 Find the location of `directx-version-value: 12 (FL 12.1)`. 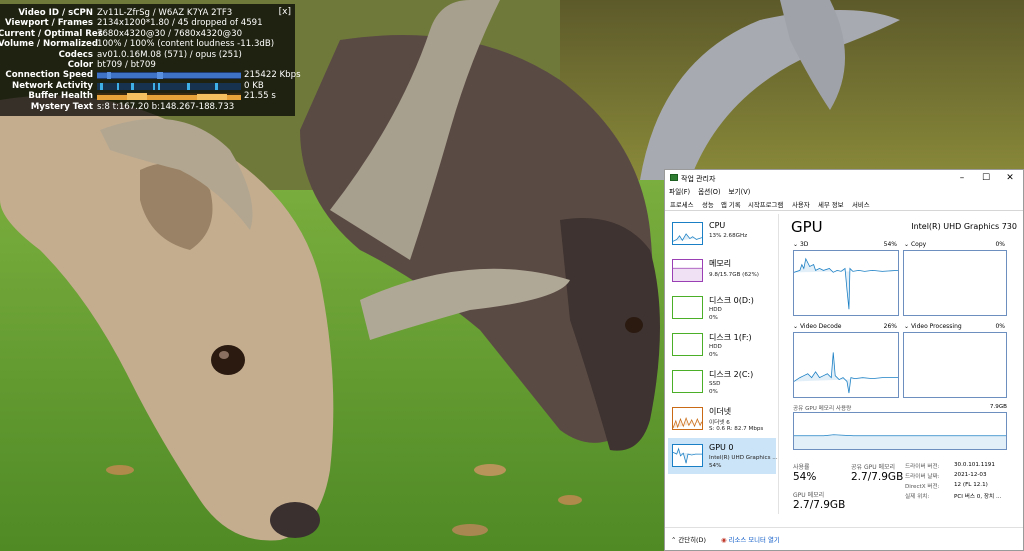

directx-version-value: 12 (FL 12.1) is located at coordinates (971, 485).